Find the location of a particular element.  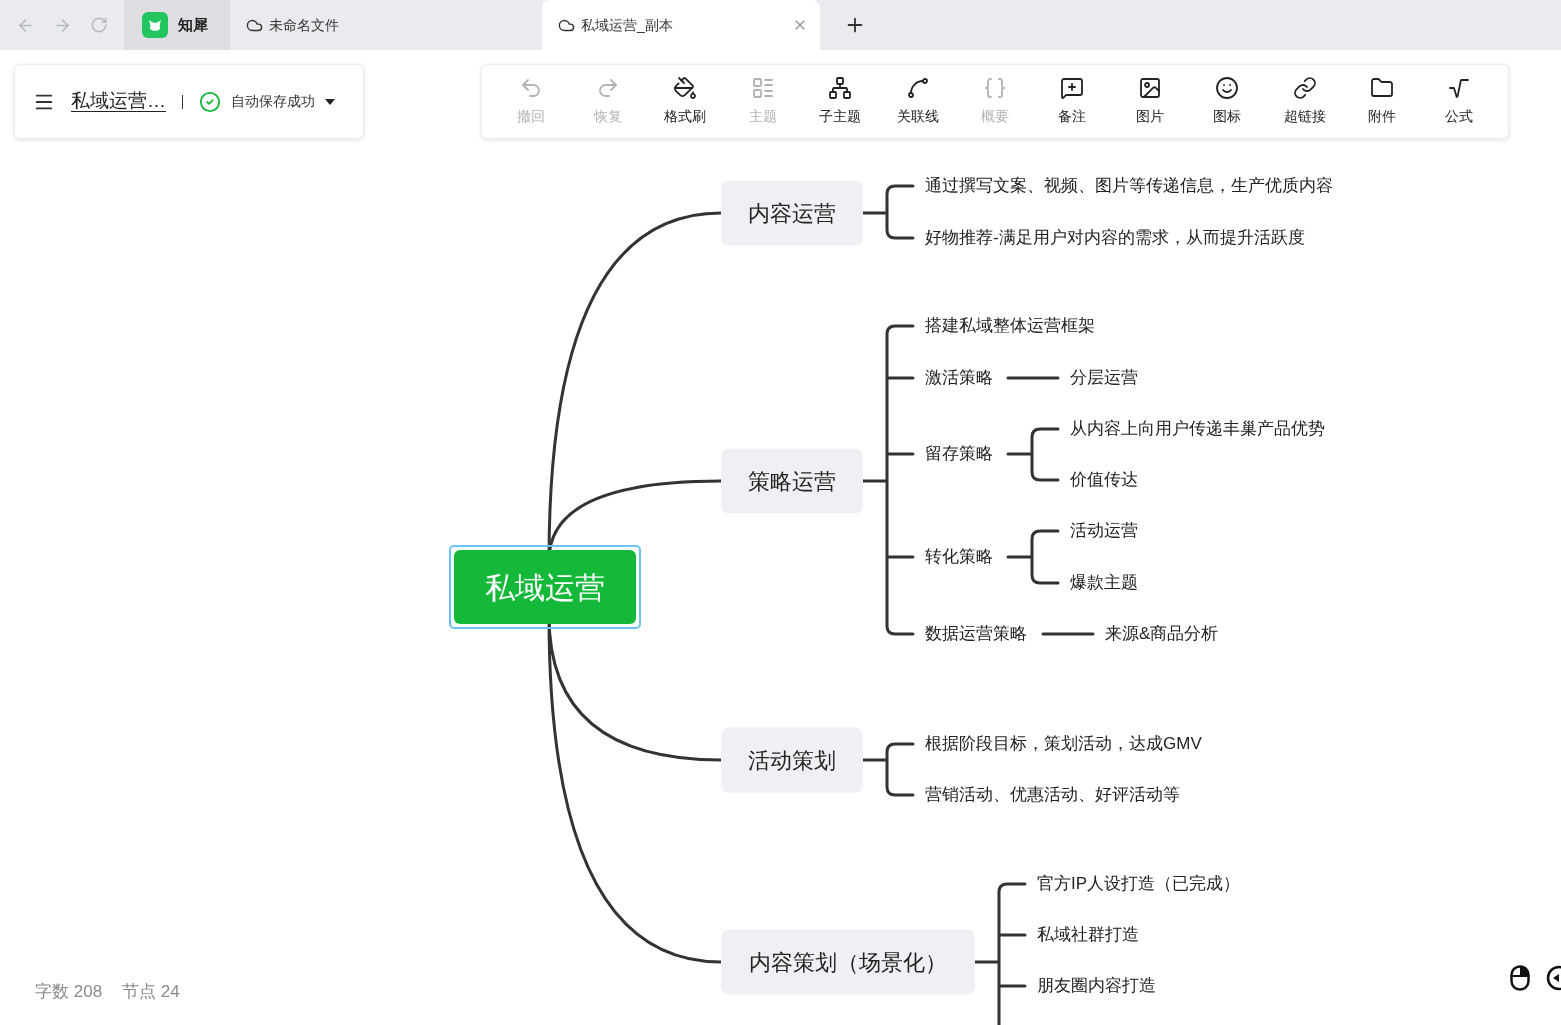

mouse-icon is located at coordinates (1520, 978).